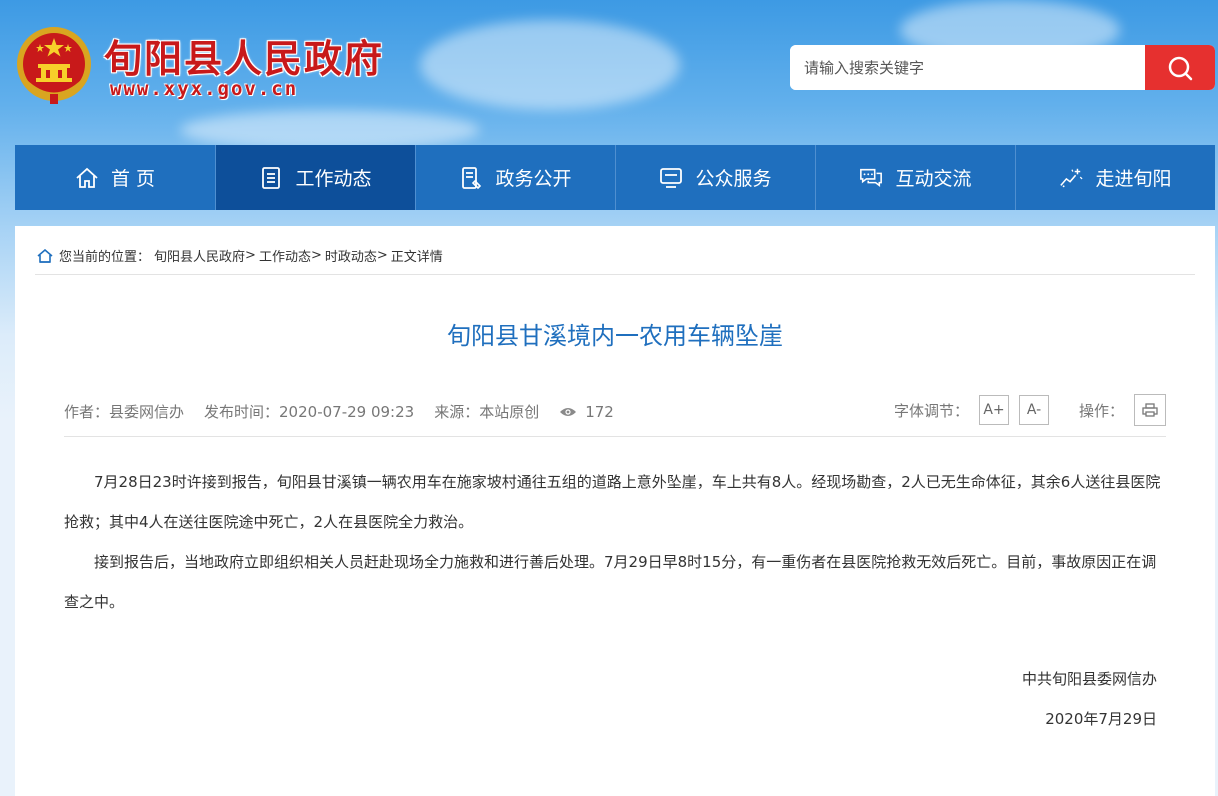 This screenshot has width=1218, height=796. I want to click on national-emblem-icon, so click(54, 65).